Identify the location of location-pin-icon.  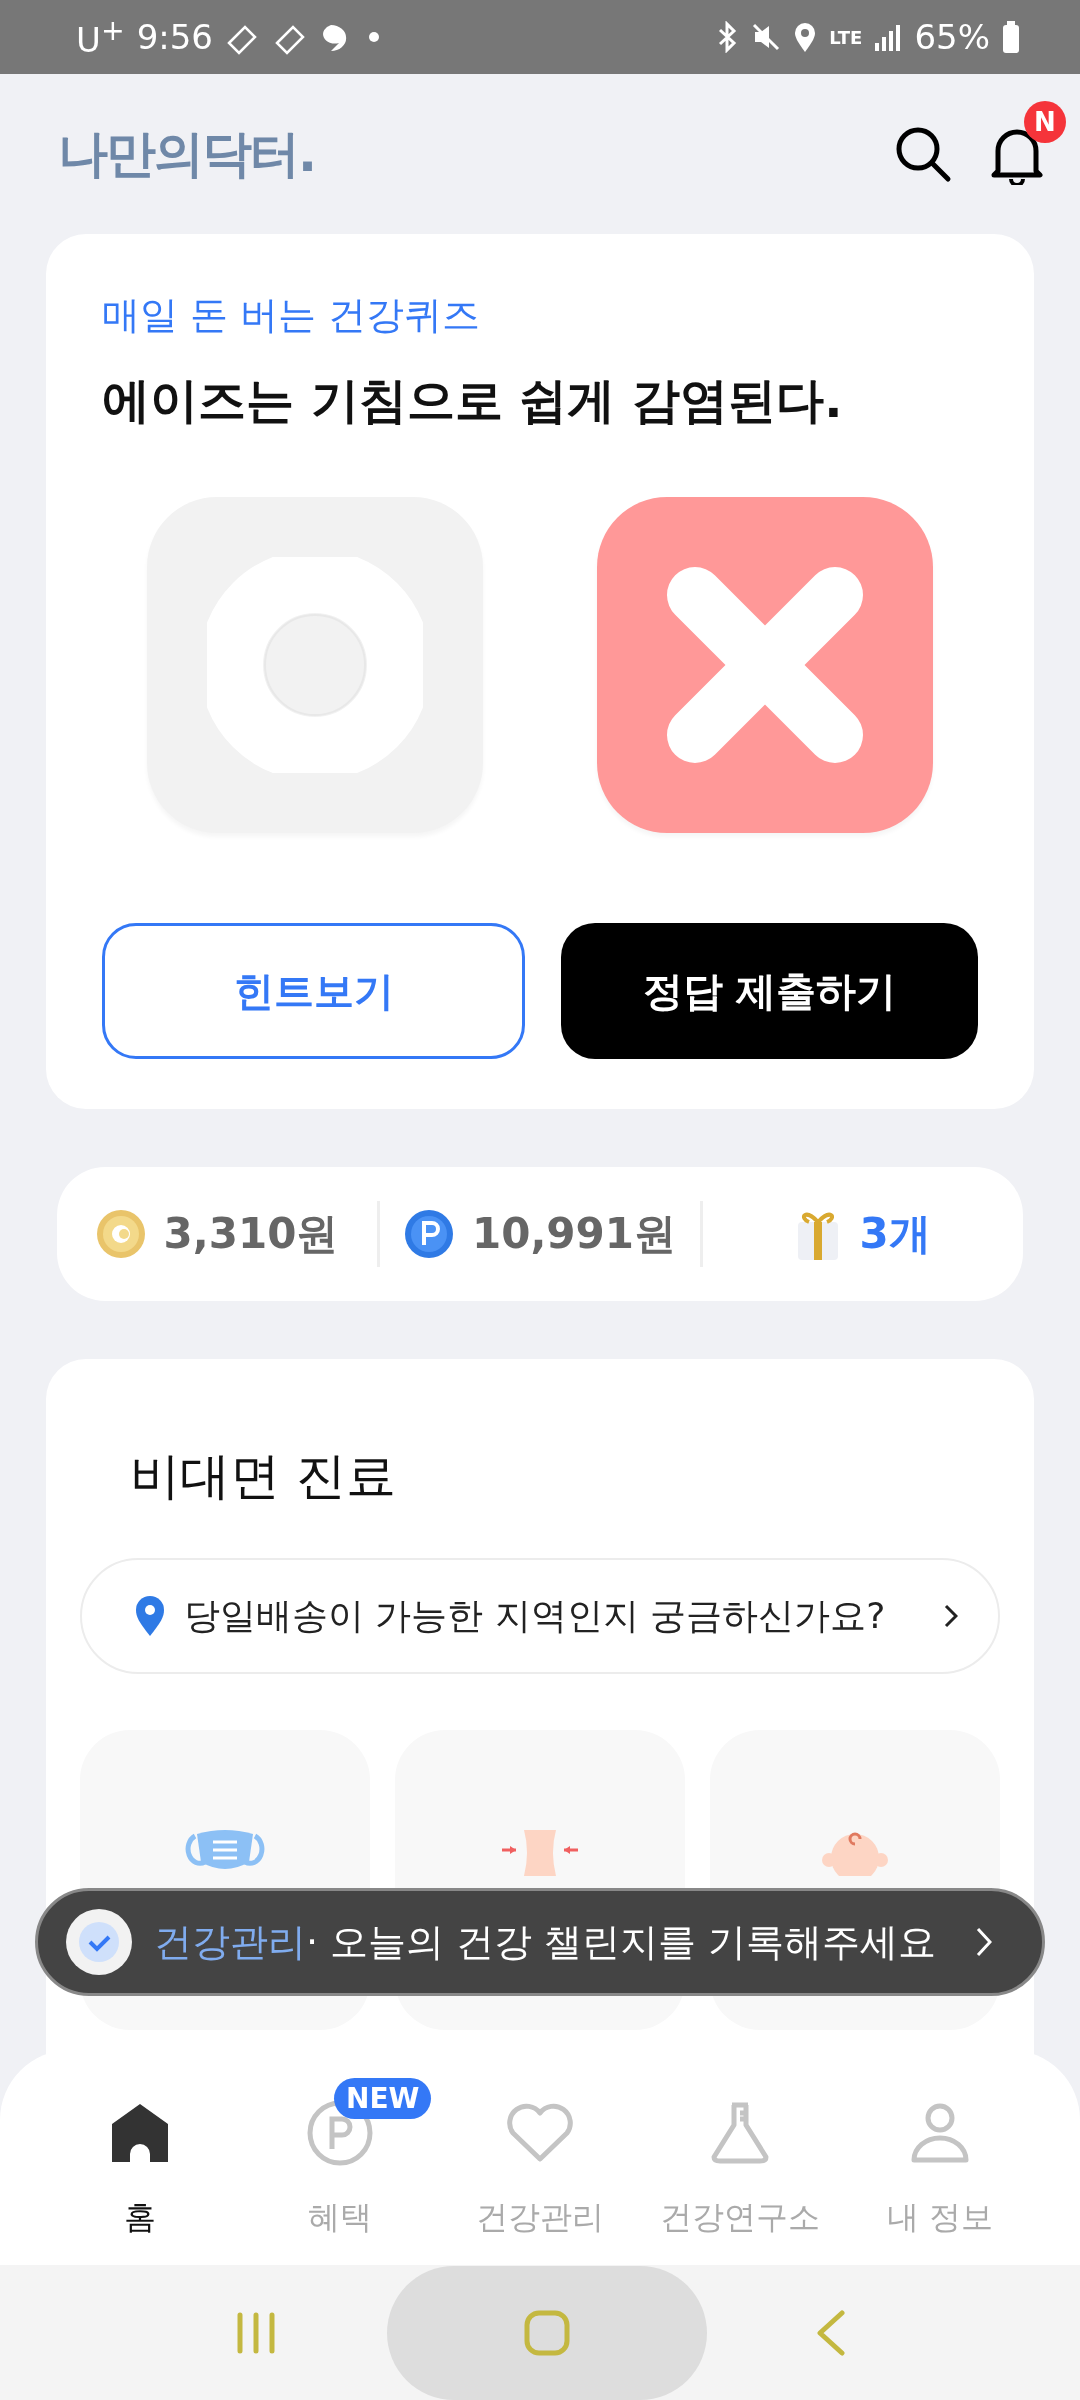
(150, 1616).